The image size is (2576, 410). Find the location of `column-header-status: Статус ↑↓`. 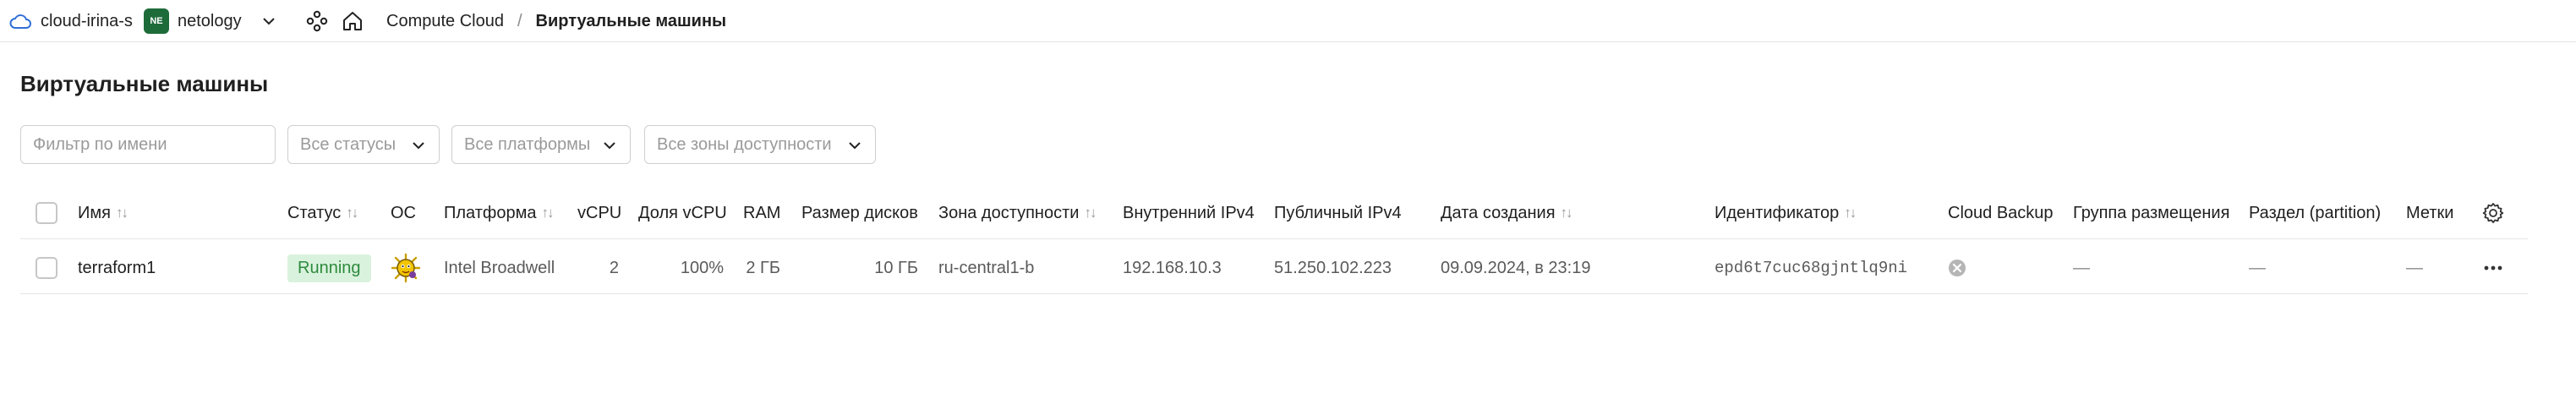

column-header-status: Статус ↑↓ is located at coordinates (323, 213).